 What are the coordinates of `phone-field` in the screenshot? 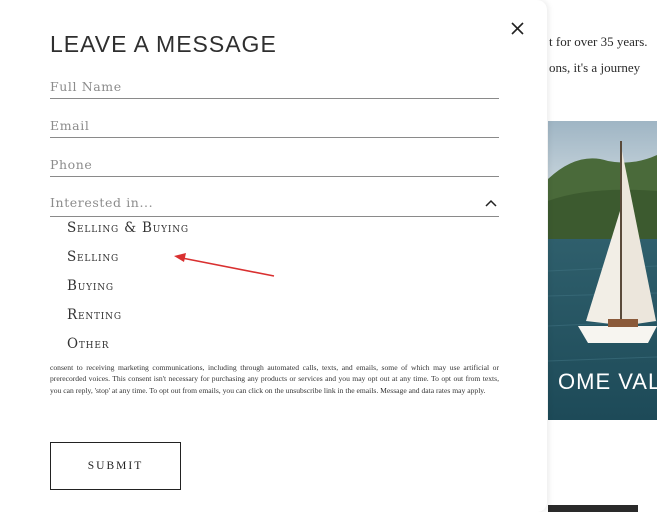 It's located at (274, 165).